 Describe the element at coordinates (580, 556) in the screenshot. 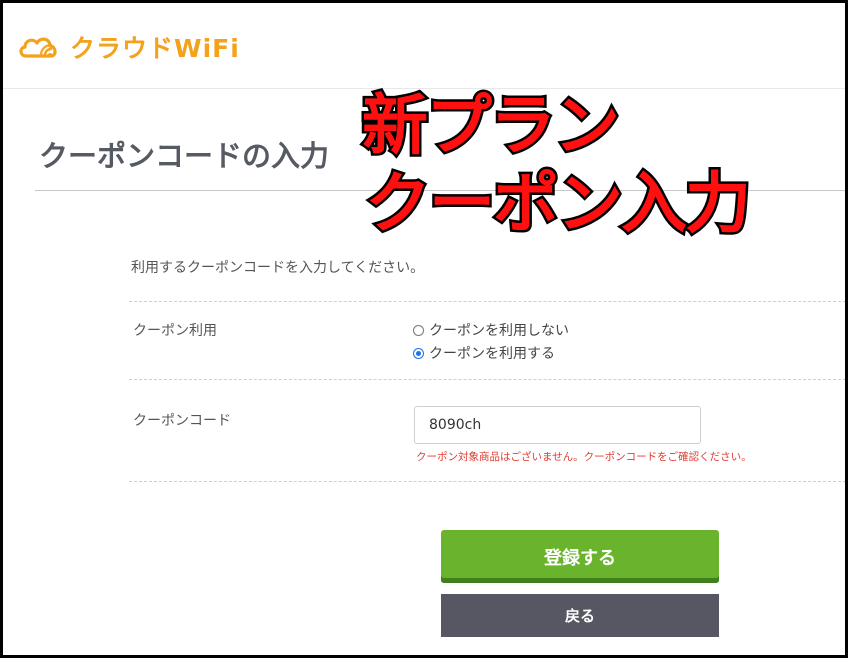

I see `register-button: 登録する` at that location.